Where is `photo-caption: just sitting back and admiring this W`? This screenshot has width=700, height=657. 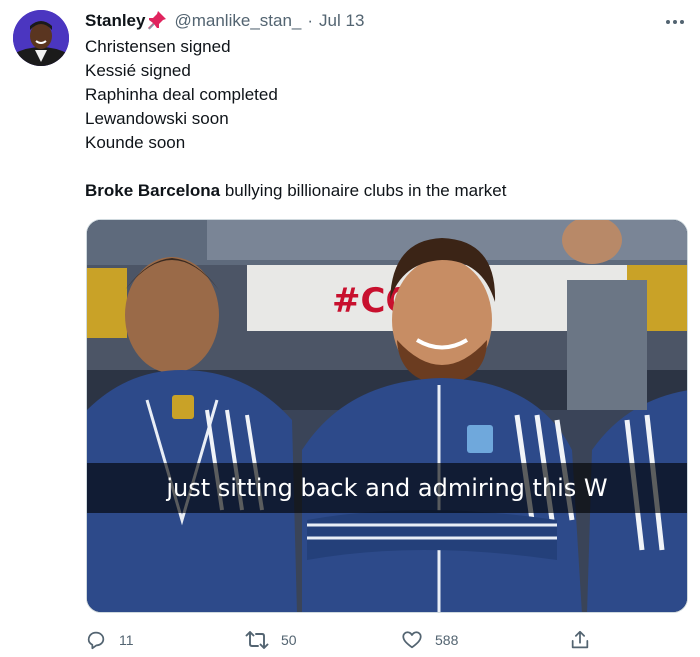
photo-caption: just sitting back and admiring this W is located at coordinates (387, 488).